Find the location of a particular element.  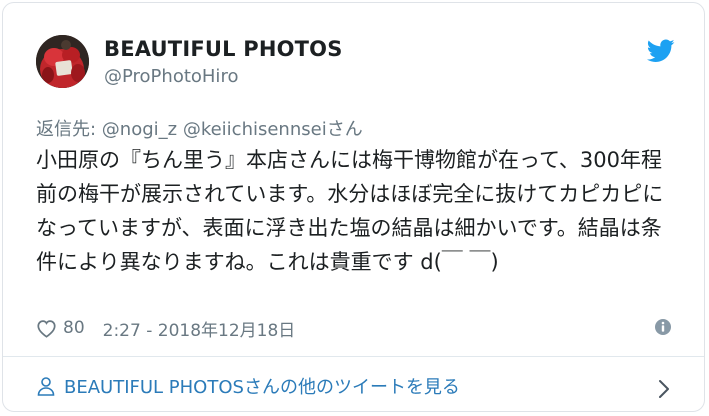

tweet-meta: 80 2:27 - 2018年12月18日 is located at coordinates (165, 328).